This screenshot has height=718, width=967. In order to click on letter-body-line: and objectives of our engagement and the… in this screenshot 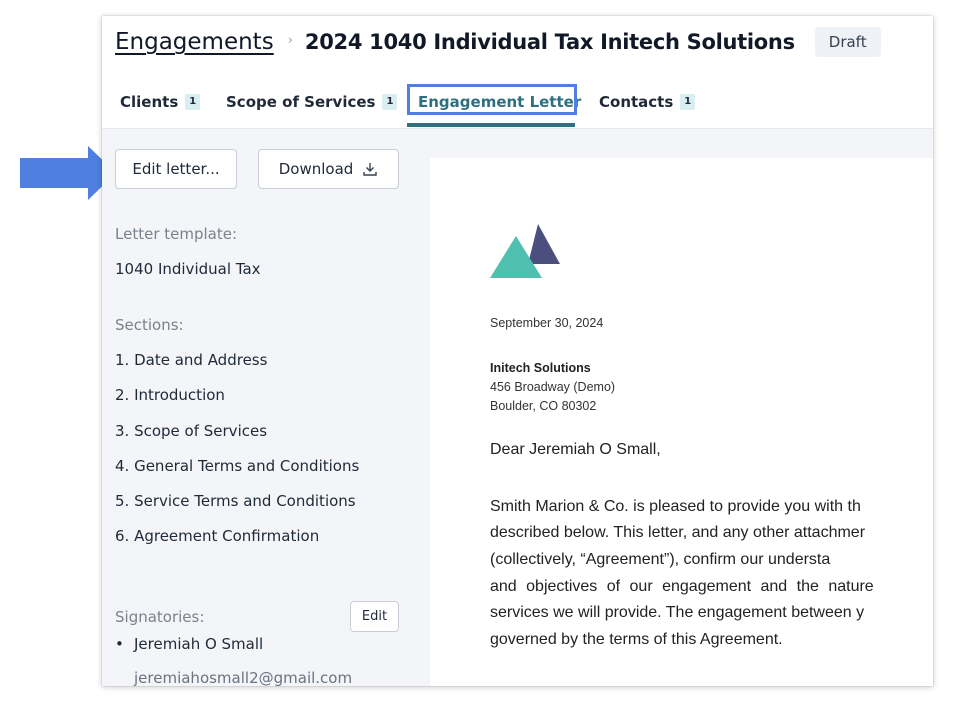, I will do `click(682, 586)`.